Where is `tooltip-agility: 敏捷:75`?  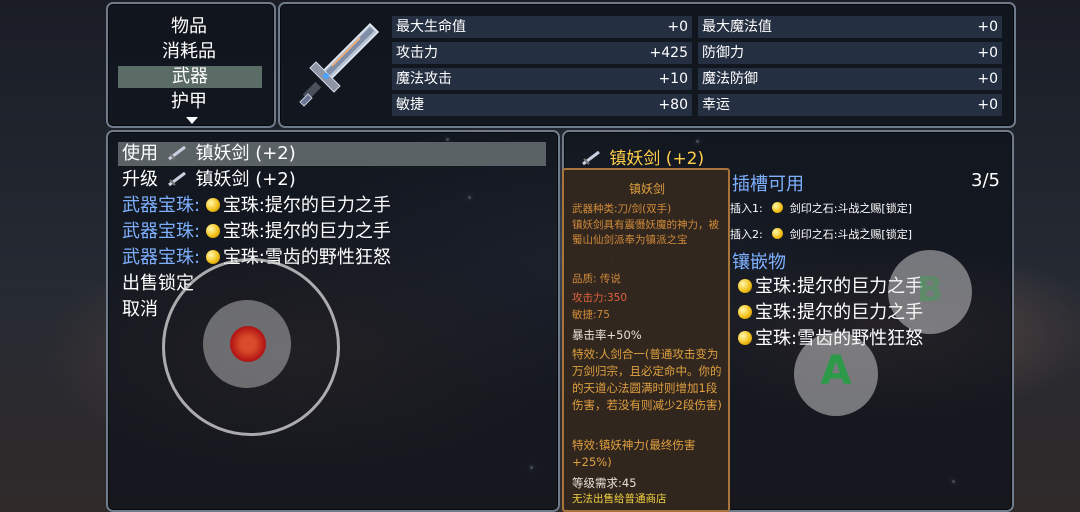
tooltip-agility: 敏捷:75 is located at coordinates (591, 315).